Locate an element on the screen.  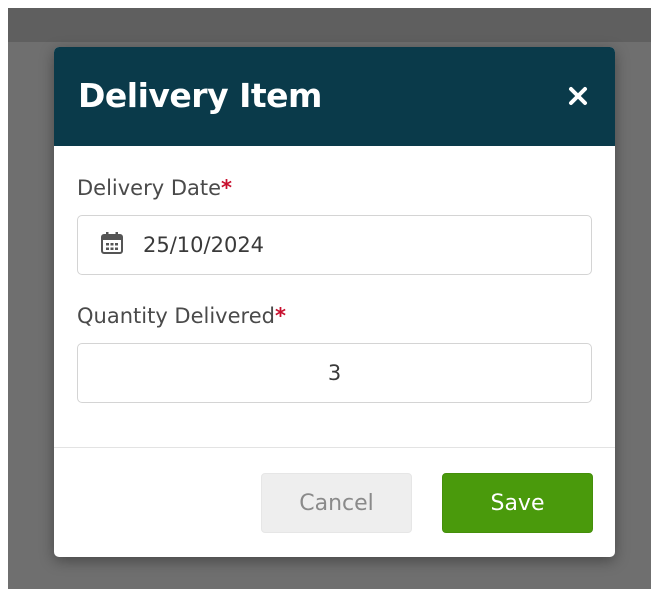
dialog-title: Delivery Item is located at coordinates (200, 95).